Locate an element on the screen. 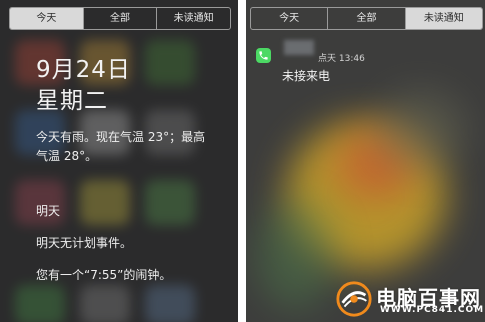 Image resolution: width=485 pixels, height=322 pixels. alarm-info: 您有一个“7:55”的闹钟。 is located at coordinates (104, 275).